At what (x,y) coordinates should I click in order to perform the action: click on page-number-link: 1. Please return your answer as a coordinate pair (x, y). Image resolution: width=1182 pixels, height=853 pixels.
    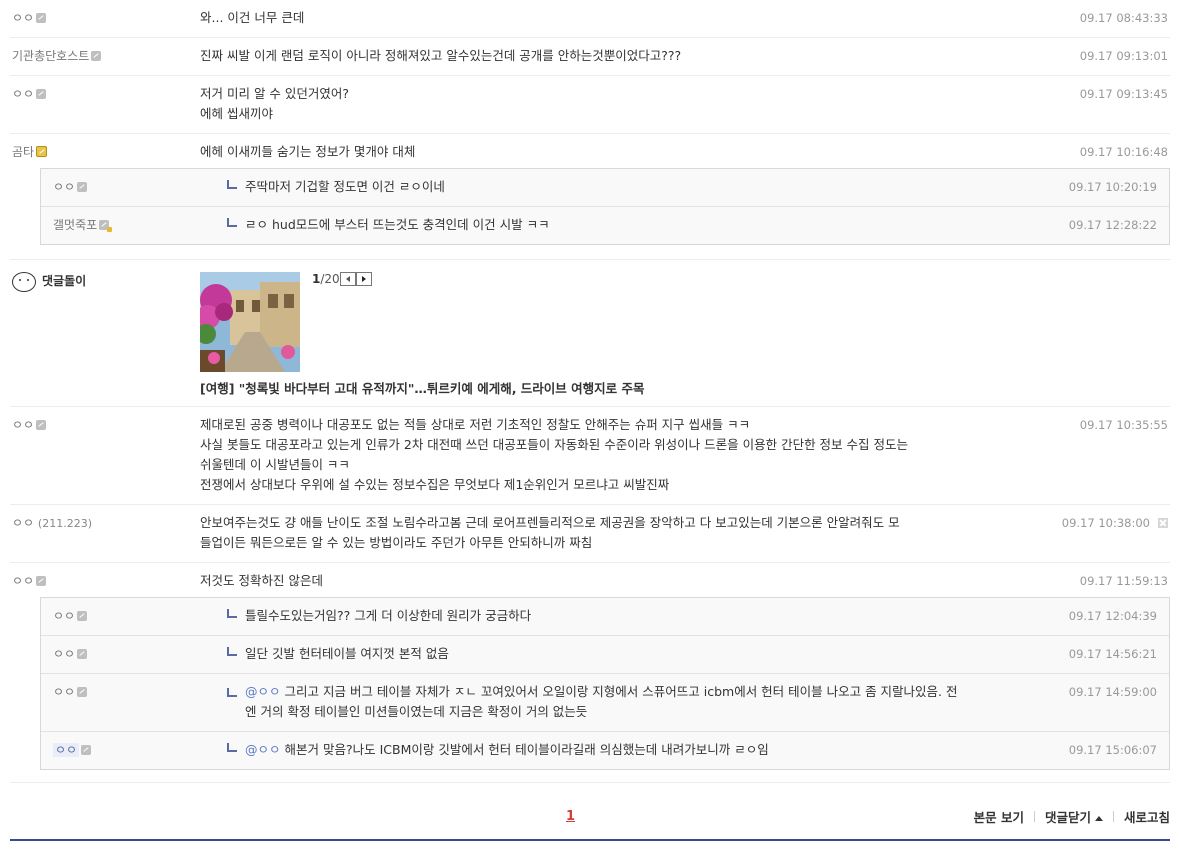
    Looking at the image, I should click on (570, 816).